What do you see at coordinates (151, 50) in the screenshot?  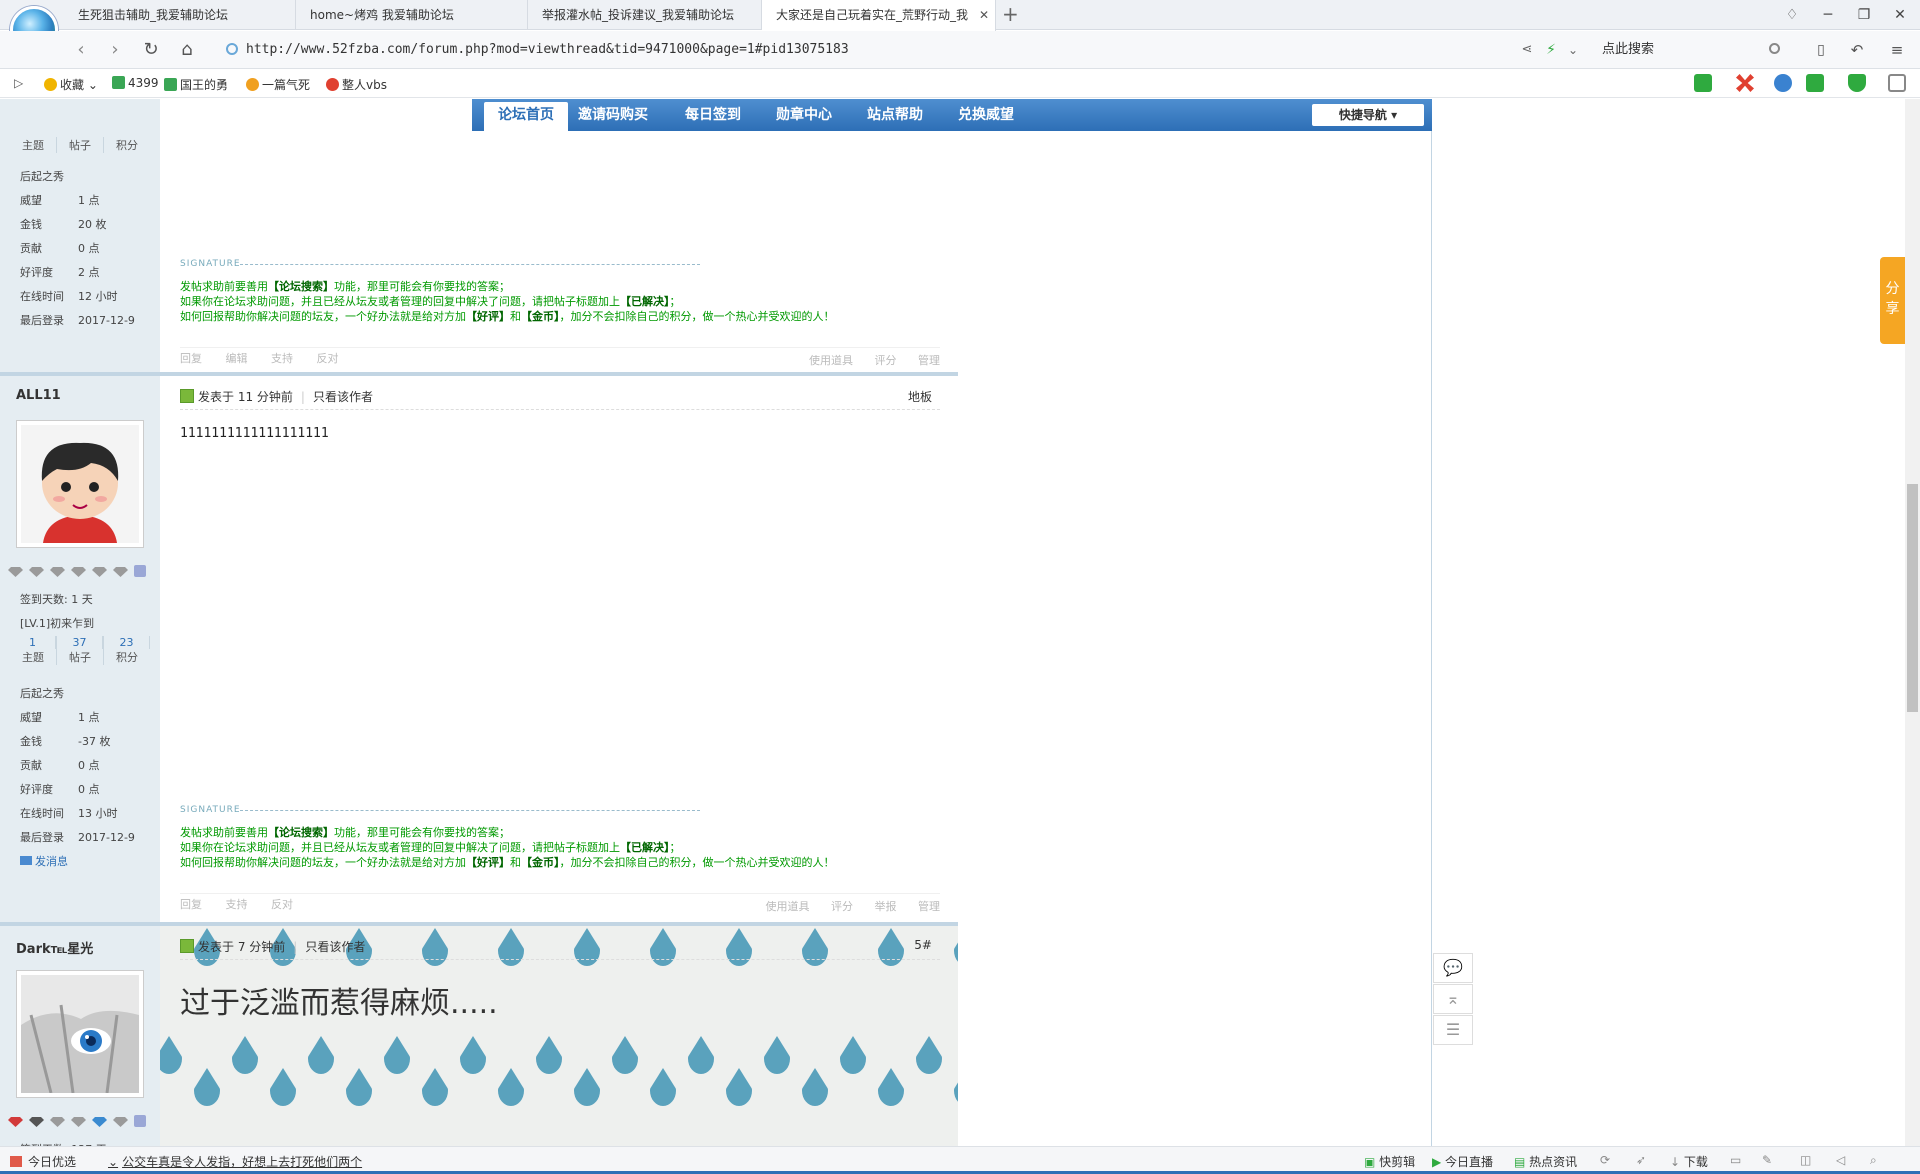 I see `reload-icon: ↻` at bounding box center [151, 50].